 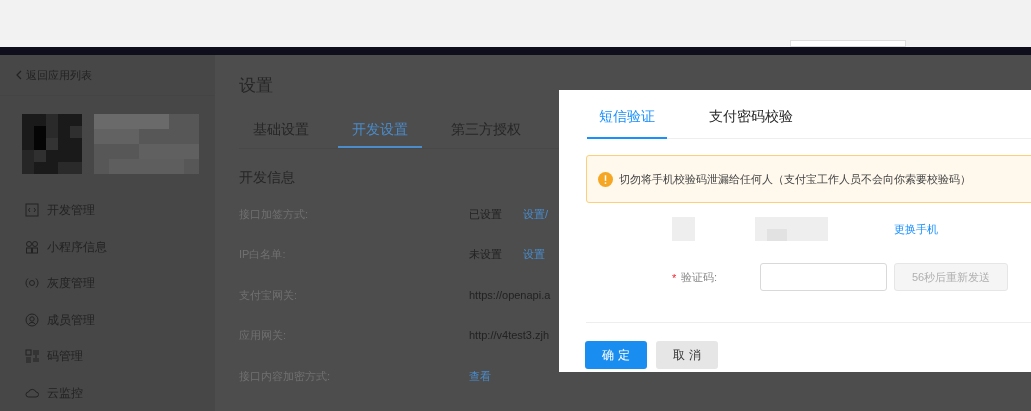 I want to click on code-icon, so click(x=32, y=210).